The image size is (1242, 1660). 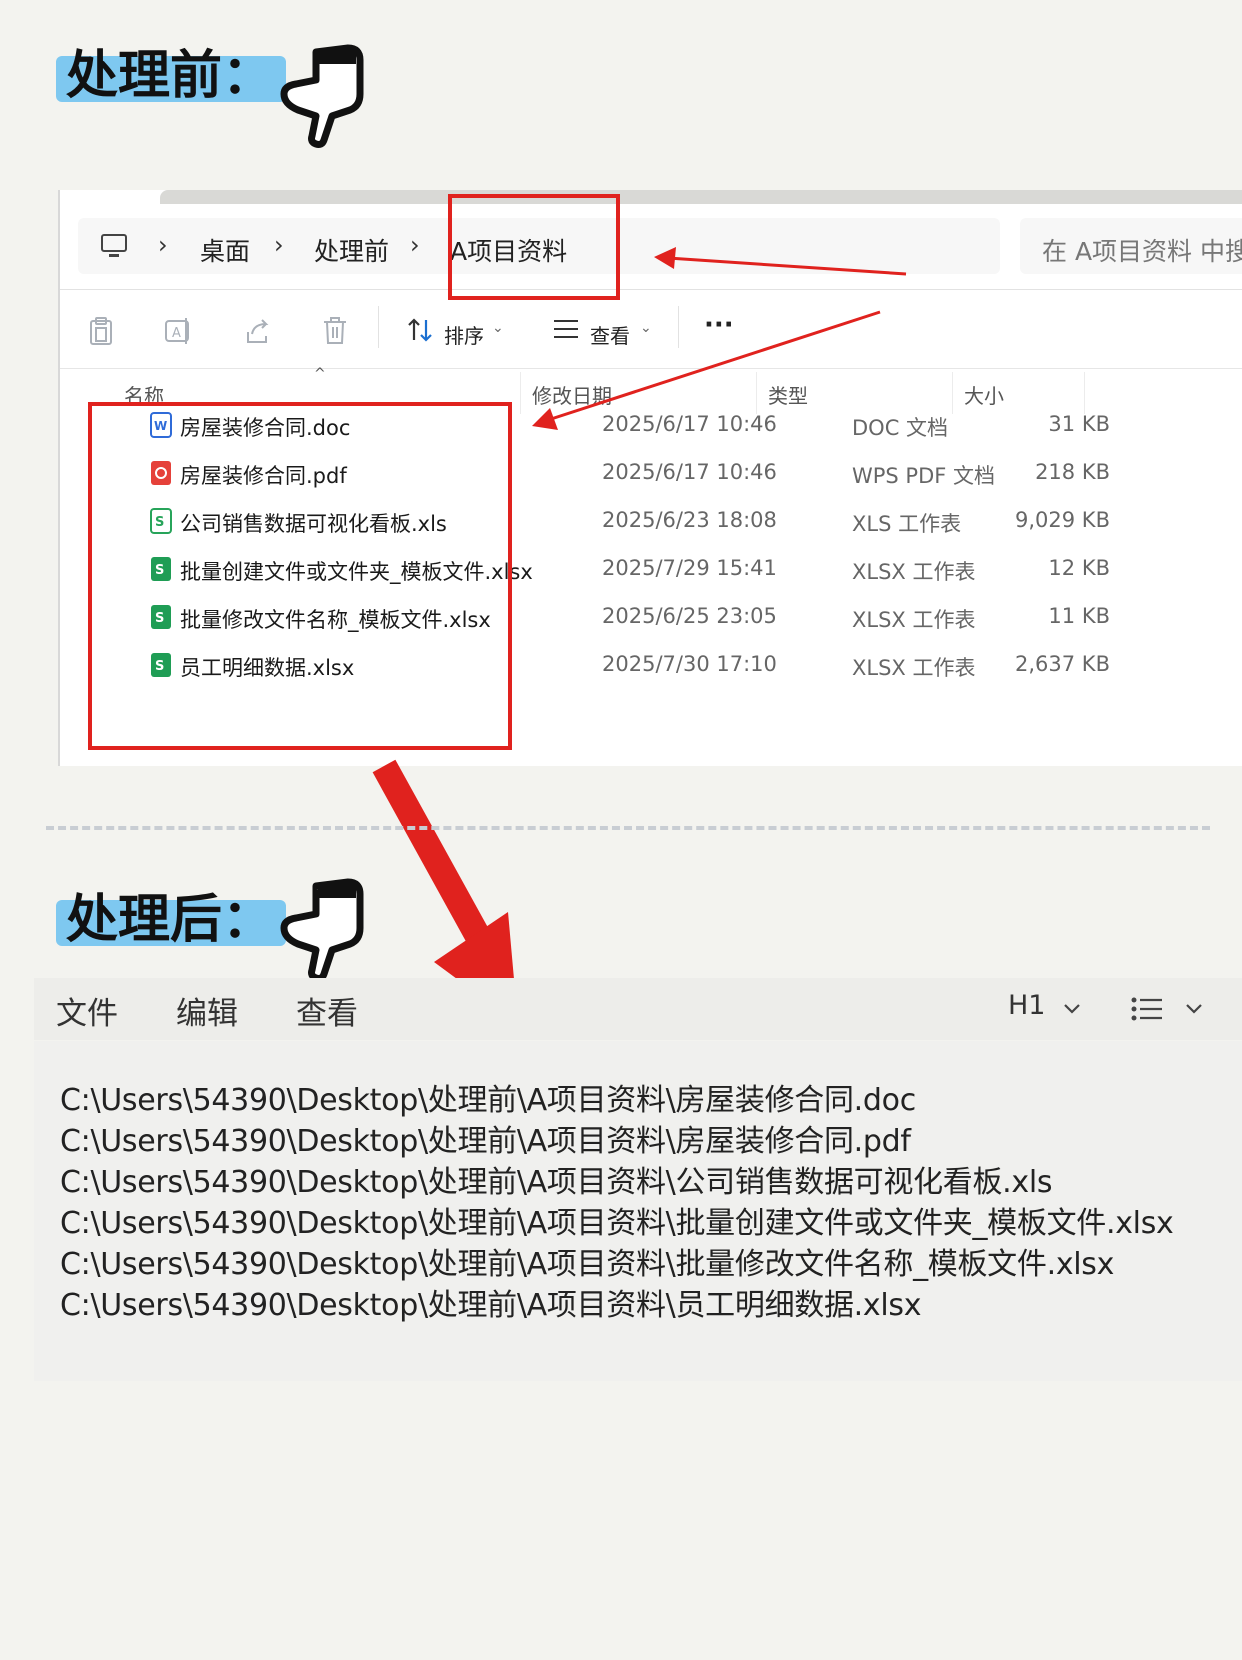 What do you see at coordinates (1147, 1009) in the screenshot?
I see `list-icon` at bounding box center [1147, 1009].